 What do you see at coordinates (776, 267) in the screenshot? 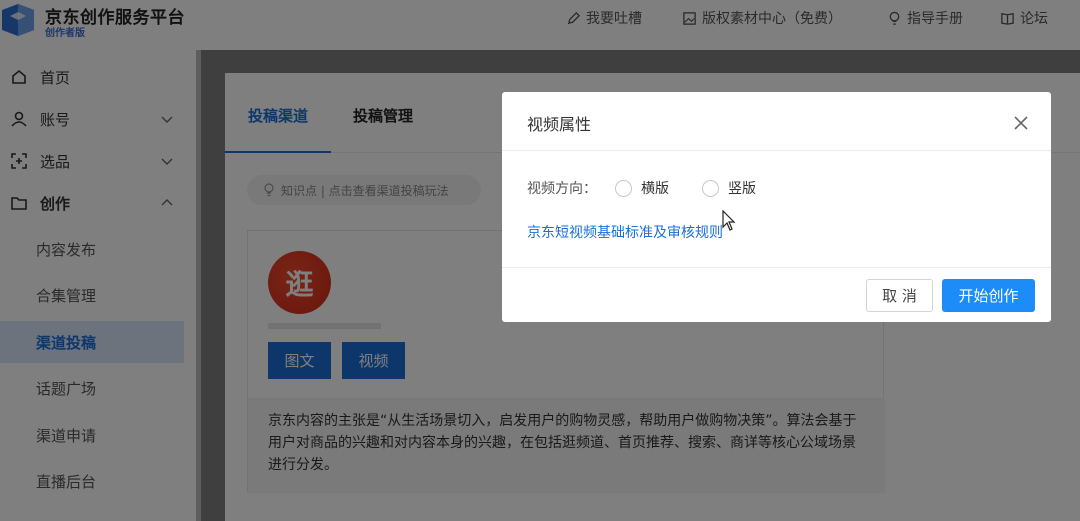
I see `modal-footer-divider` at bounding box center [776, 267].